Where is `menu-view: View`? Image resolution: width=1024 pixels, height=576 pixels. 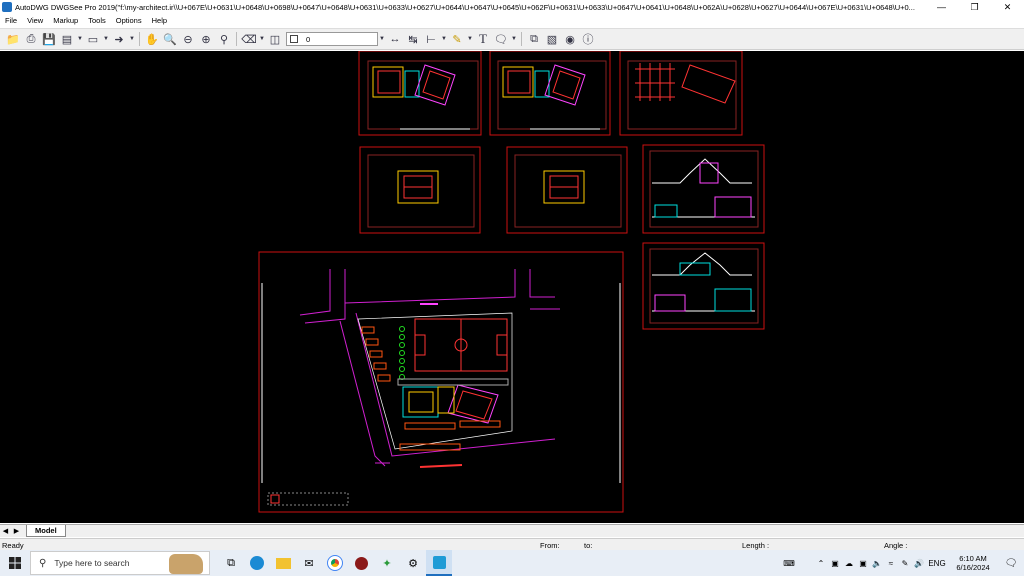 menu-view: View is located at coordinates (35, 20).